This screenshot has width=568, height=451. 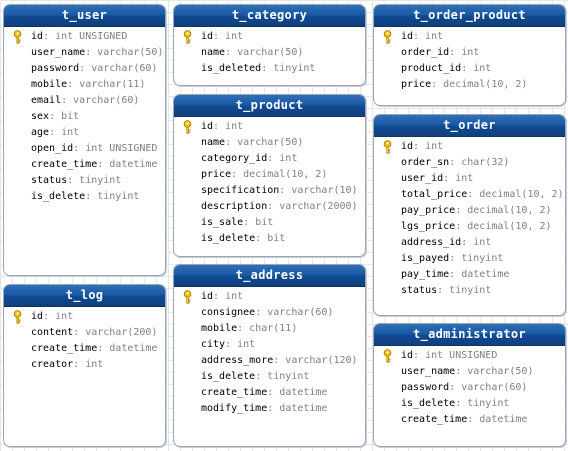 I want to click on field-name: is_delete, so click(x=58, y=196).